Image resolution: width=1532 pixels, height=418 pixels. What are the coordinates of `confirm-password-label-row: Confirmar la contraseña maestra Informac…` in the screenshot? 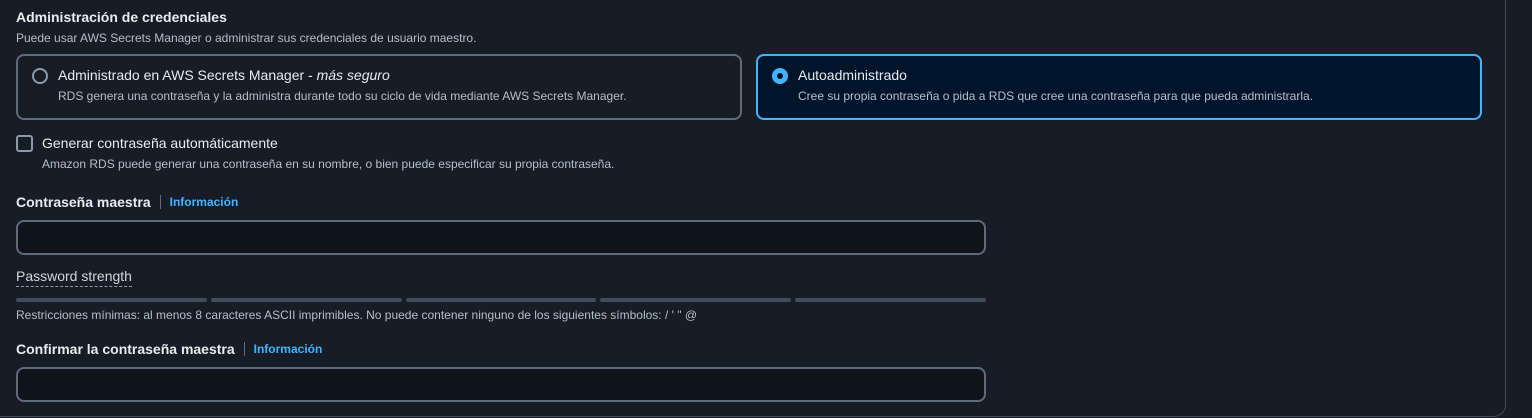 It's located at (169, 349).